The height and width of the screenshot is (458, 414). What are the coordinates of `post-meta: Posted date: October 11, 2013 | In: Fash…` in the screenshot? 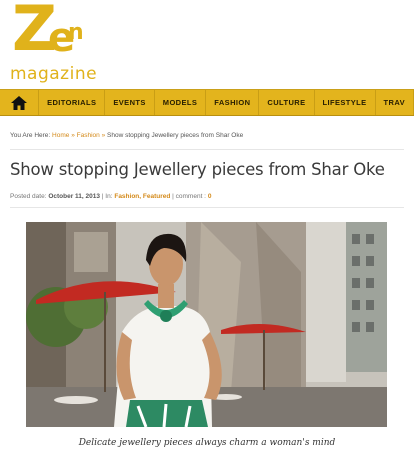 It's located at (110, 196).